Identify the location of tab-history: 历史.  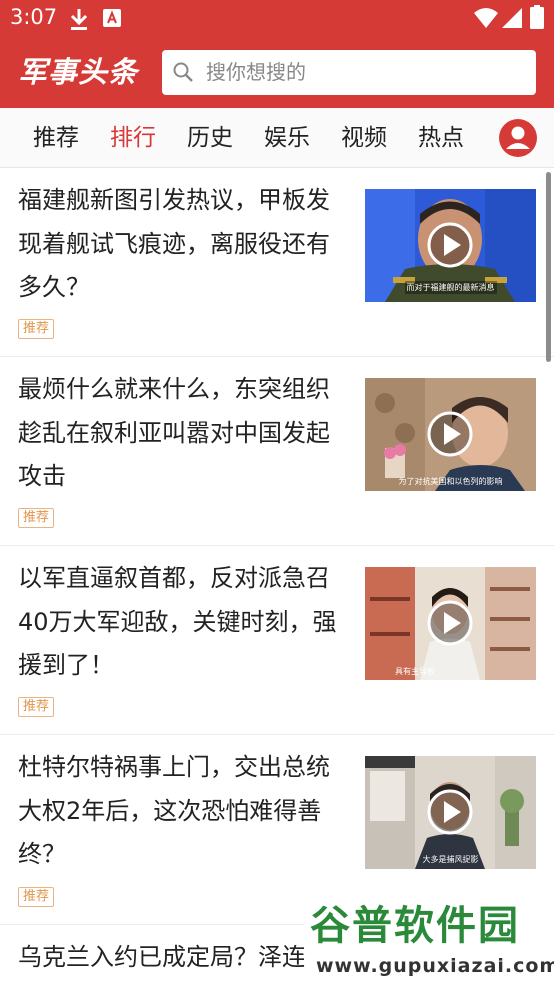
(210, 138).